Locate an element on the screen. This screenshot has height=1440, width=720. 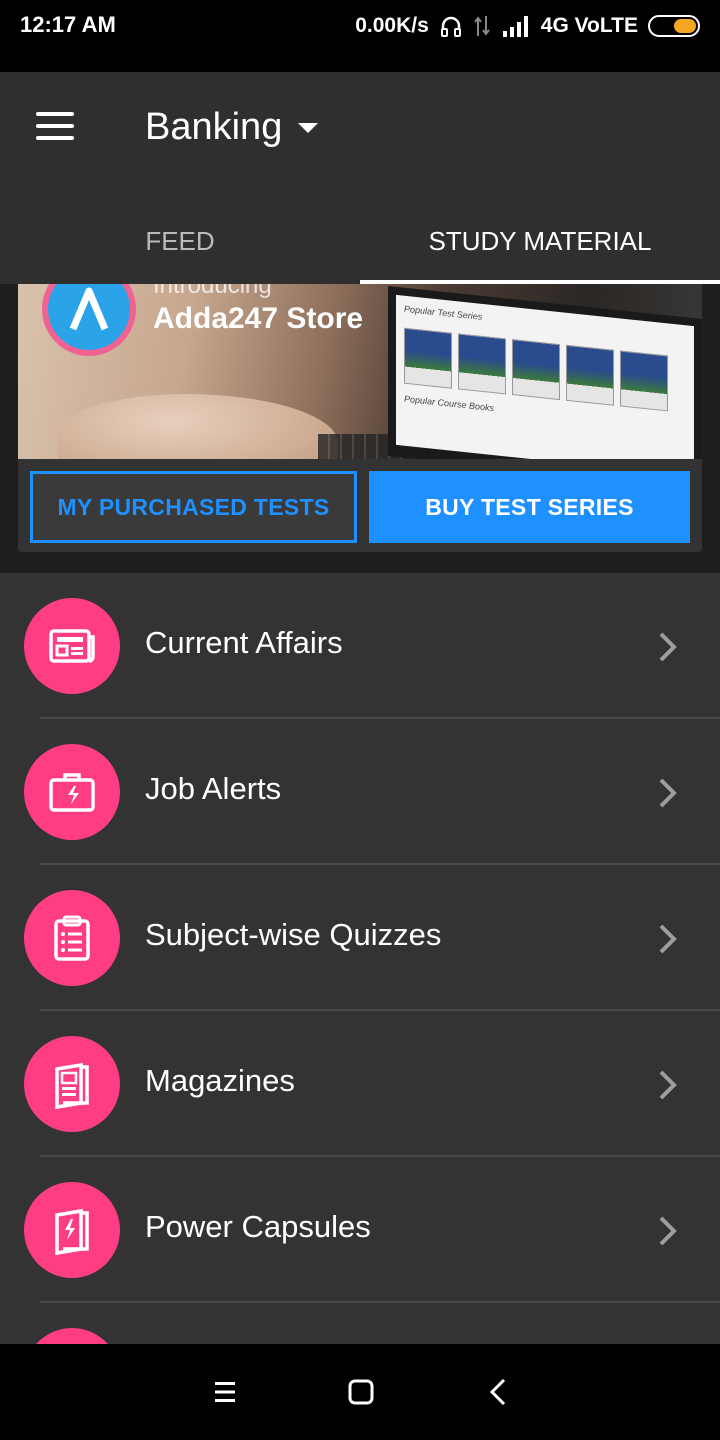
list-item-label: Power Capsules is located at coordinates (258, 1226).